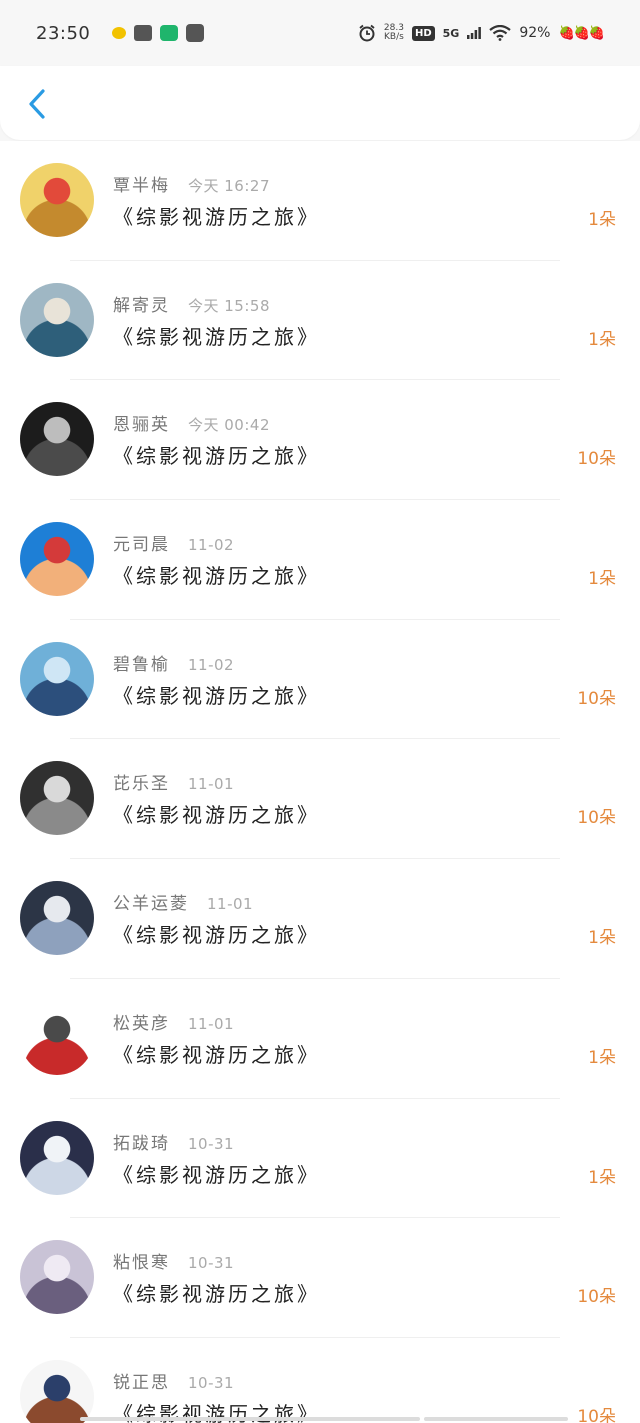 The image size is (640, 1423). Describe the element at coordinates (320, 799) in the screenshot. I see `list-item: 芘乐圣 11-01 《综影视游历之旅》 10朵` at that location.